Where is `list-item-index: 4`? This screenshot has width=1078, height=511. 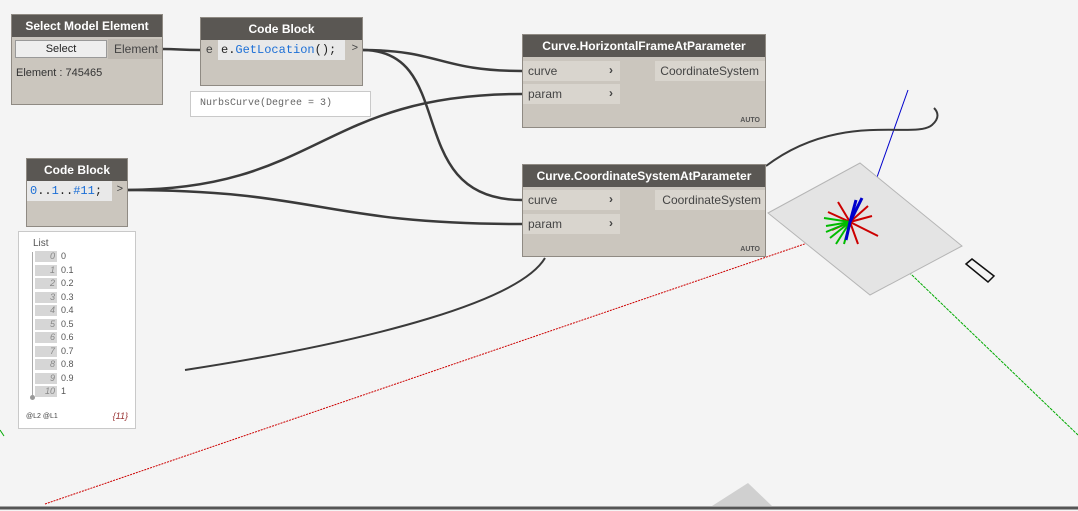
list-item-index: 4 is located at coordinates (46, 310).